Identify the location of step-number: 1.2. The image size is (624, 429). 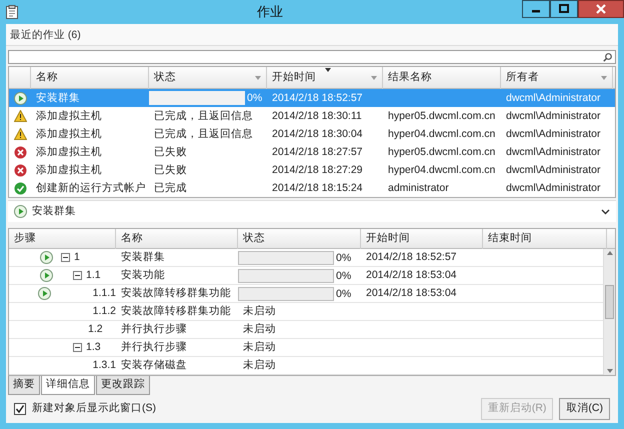
(95, 329).